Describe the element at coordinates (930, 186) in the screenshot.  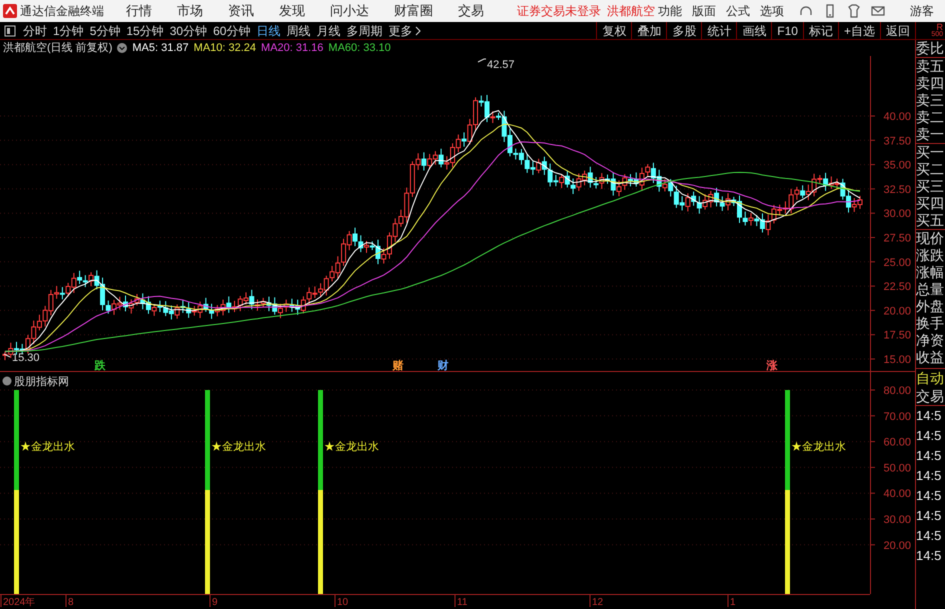
I see `quote-field-label: 买三` at that location.